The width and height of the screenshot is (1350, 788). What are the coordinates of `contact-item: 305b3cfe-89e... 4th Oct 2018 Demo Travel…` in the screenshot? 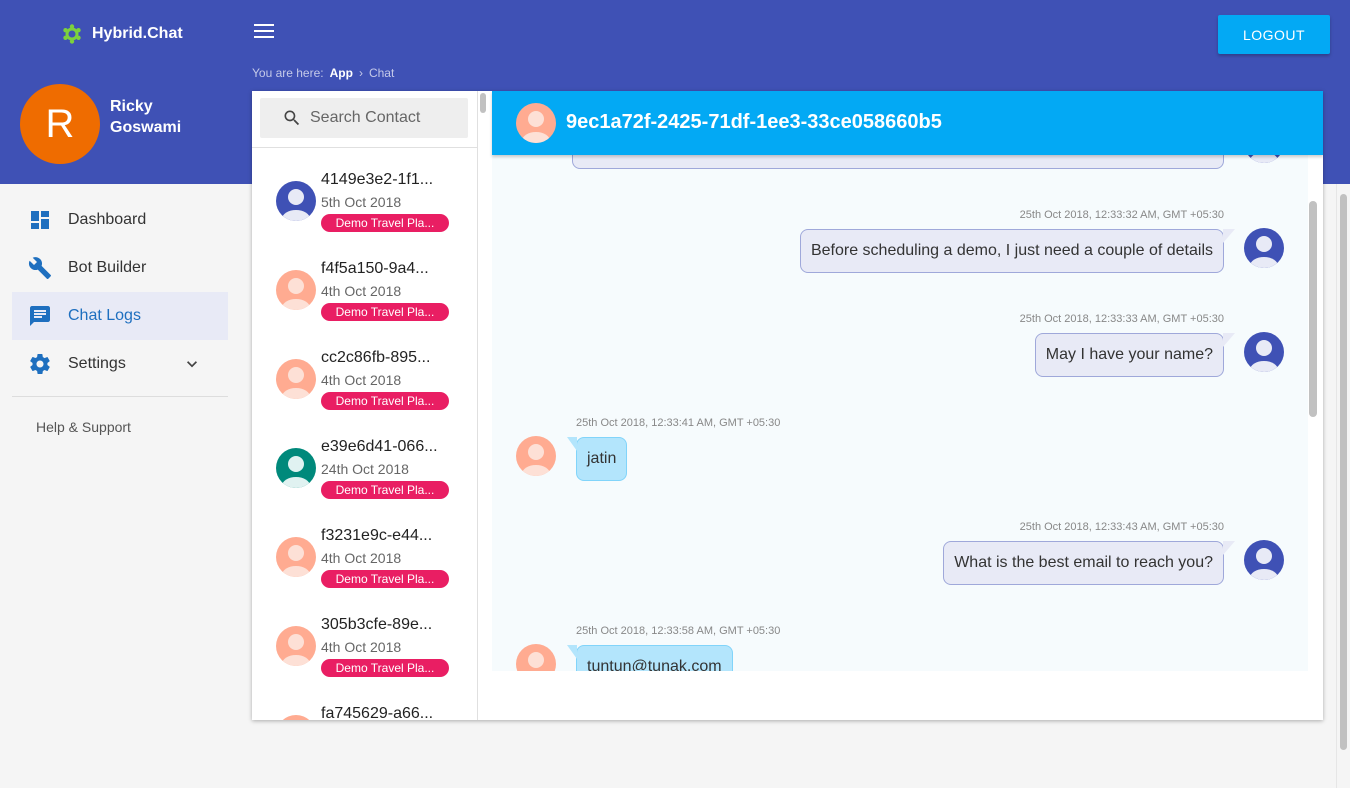 It's located at (364, 636).